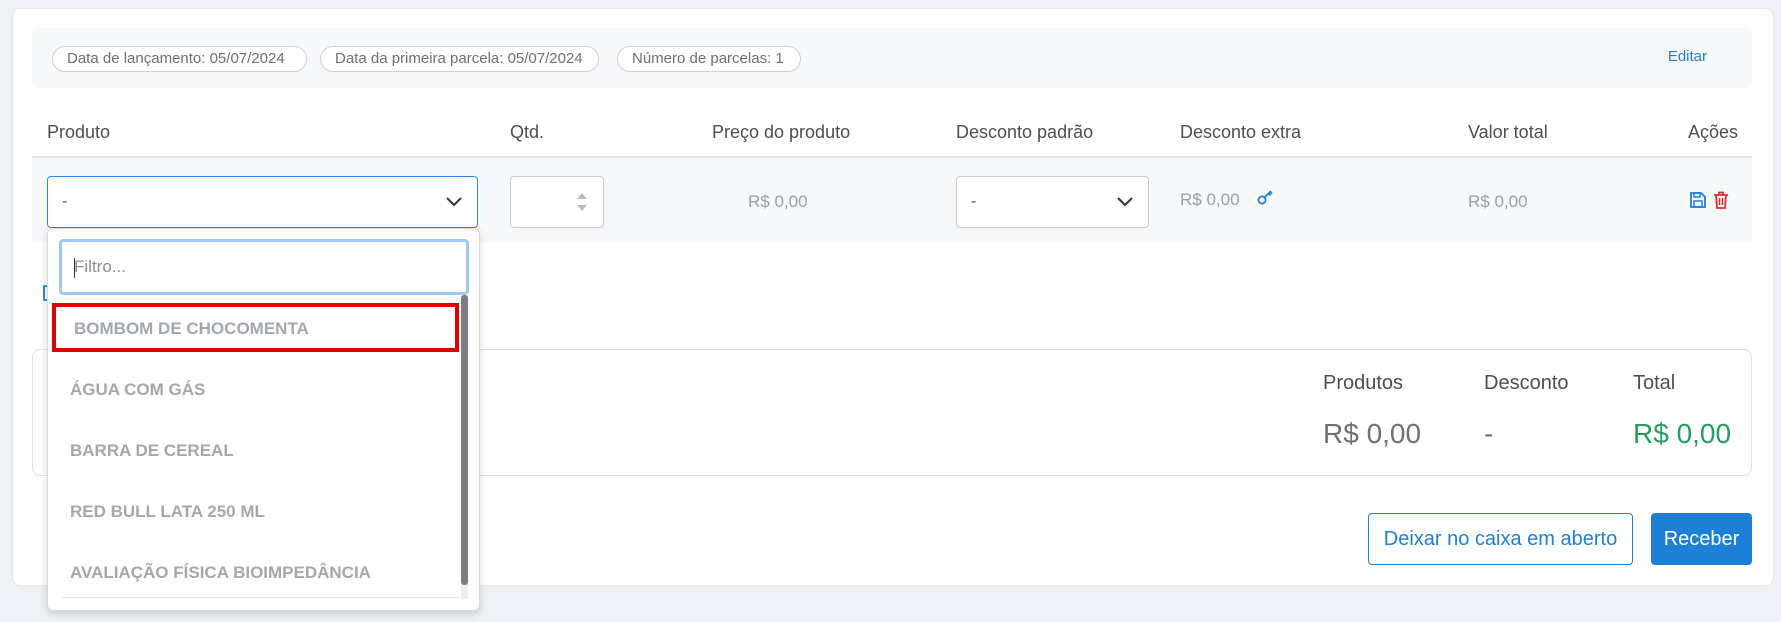  I want to click on product-select-value: -, so click(65, 201).